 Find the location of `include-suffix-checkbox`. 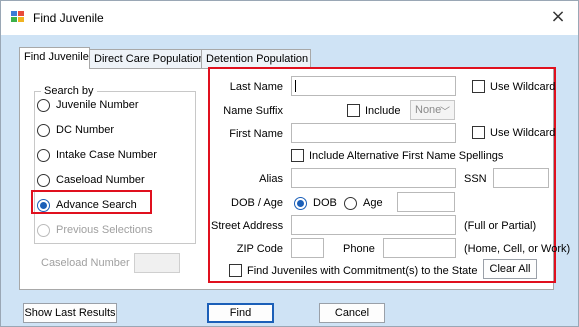

include-suffix-checkbox is located at coordinates (353, 110).